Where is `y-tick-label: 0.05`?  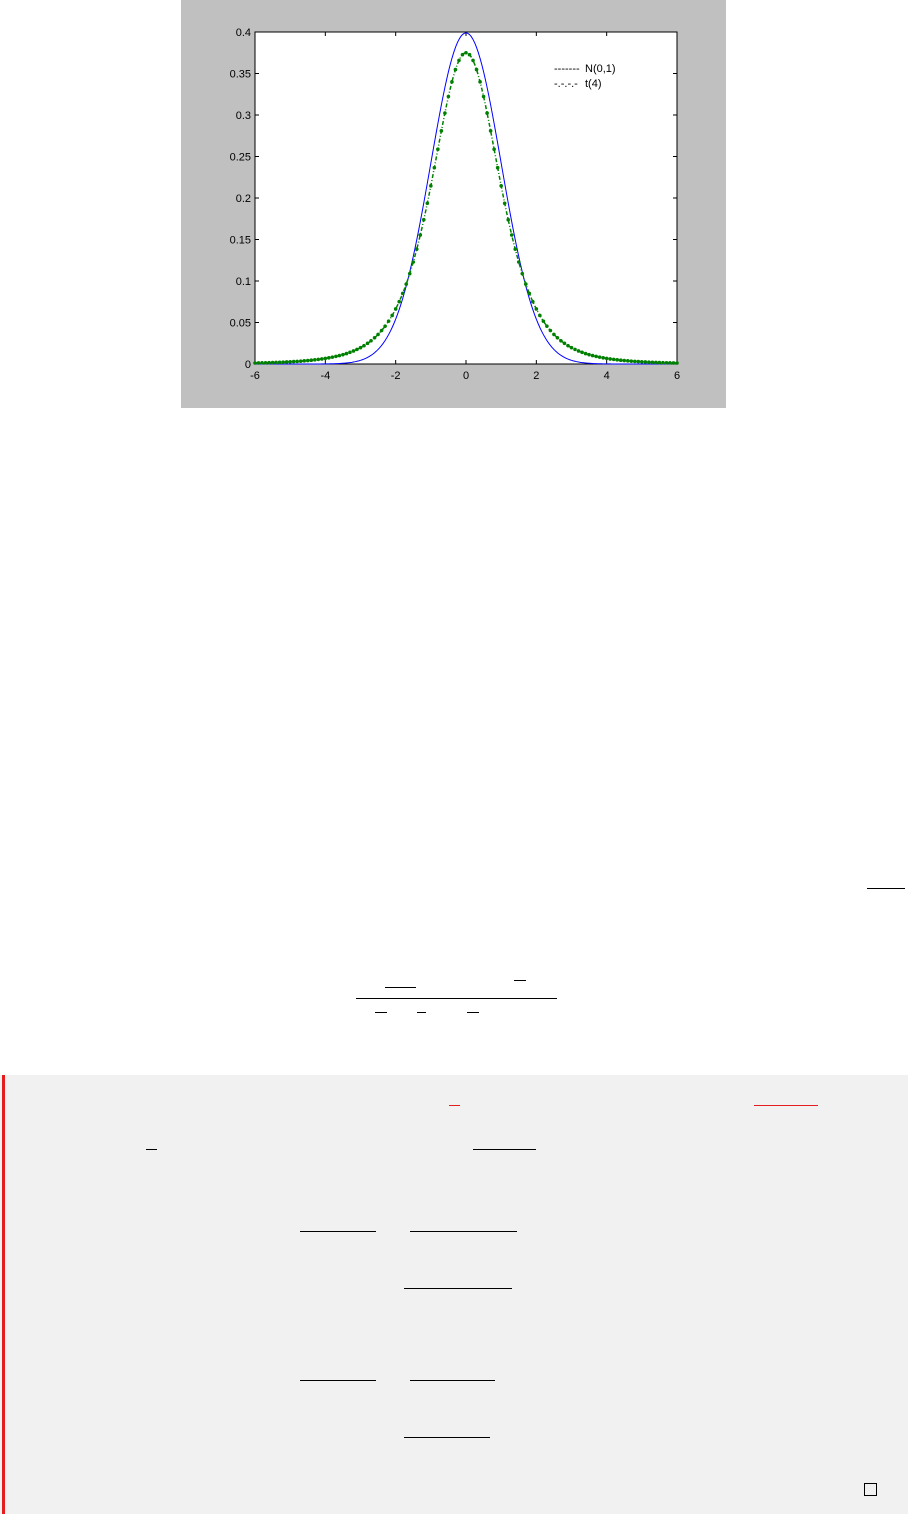
y-tick-label: 0.05 is located at coordinates (240, 324).